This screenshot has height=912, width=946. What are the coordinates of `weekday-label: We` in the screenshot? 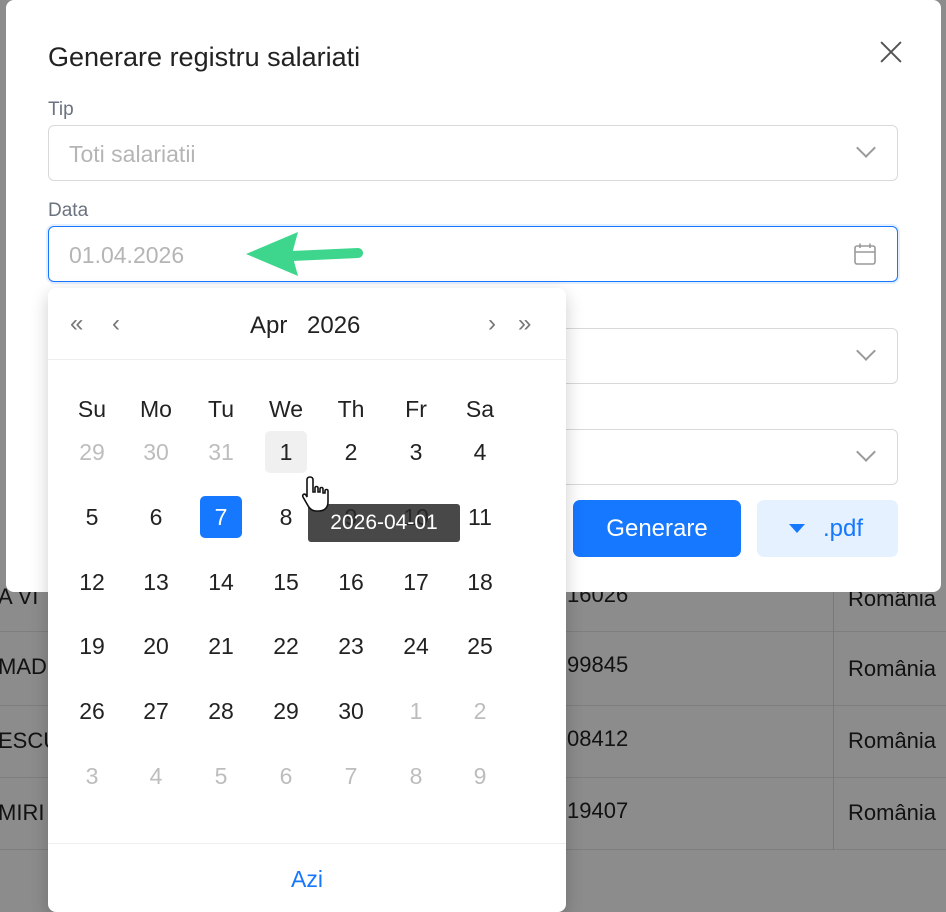 It's located at (286, 409).